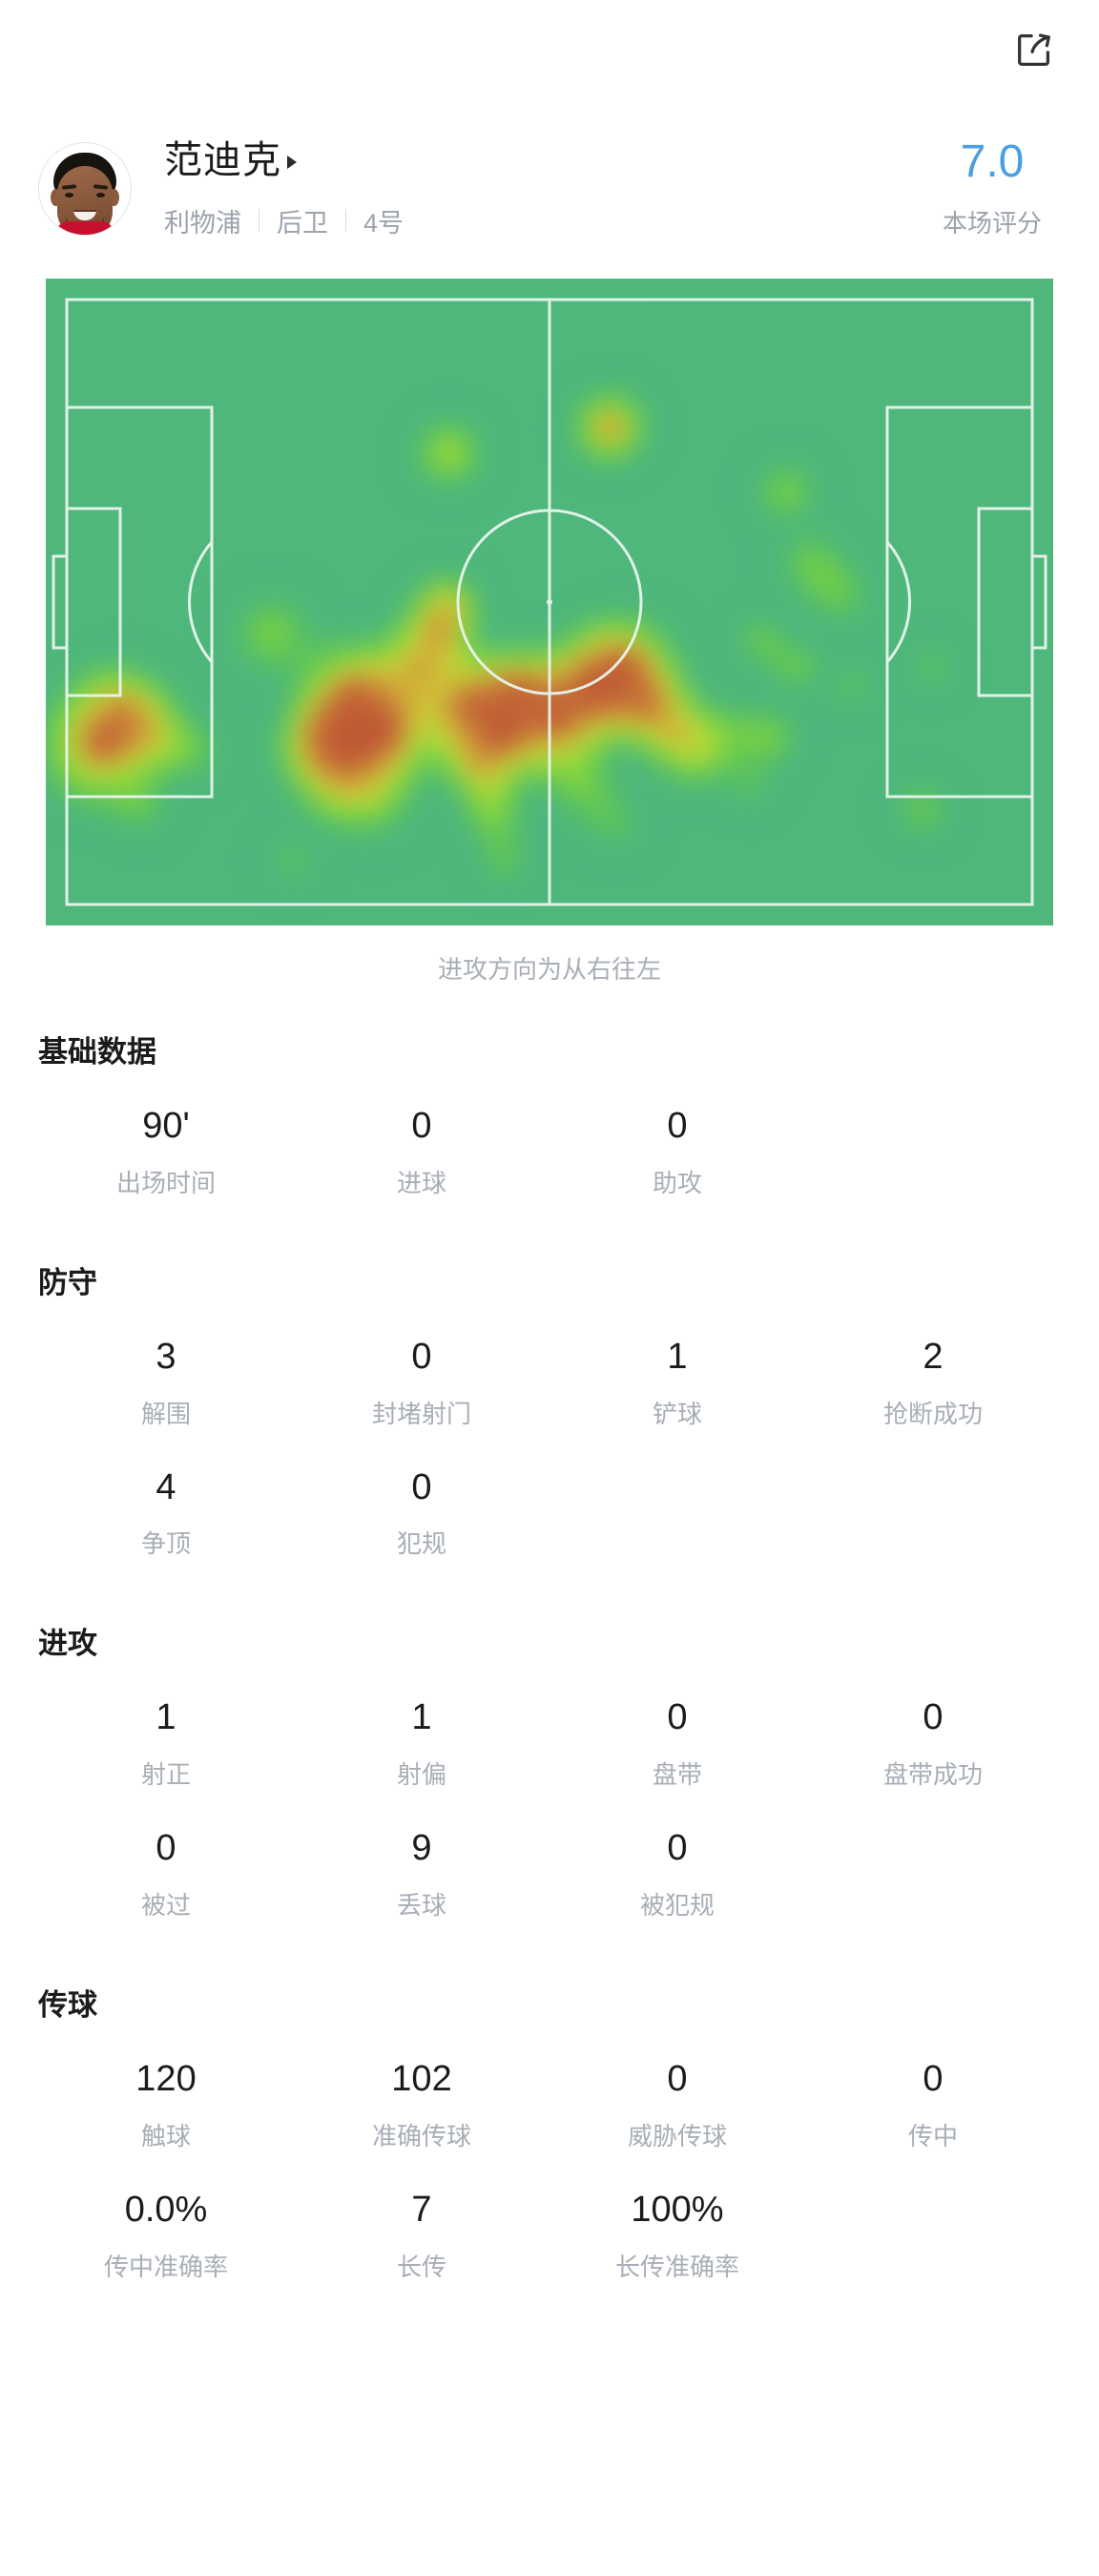 The width and height of the screenshot is (1099, 2576). What do you see at coordinates (933, 1747) in the screenshot?
I see `stat-cell: 0 盘带成功` at bounding box center [933, 1747].